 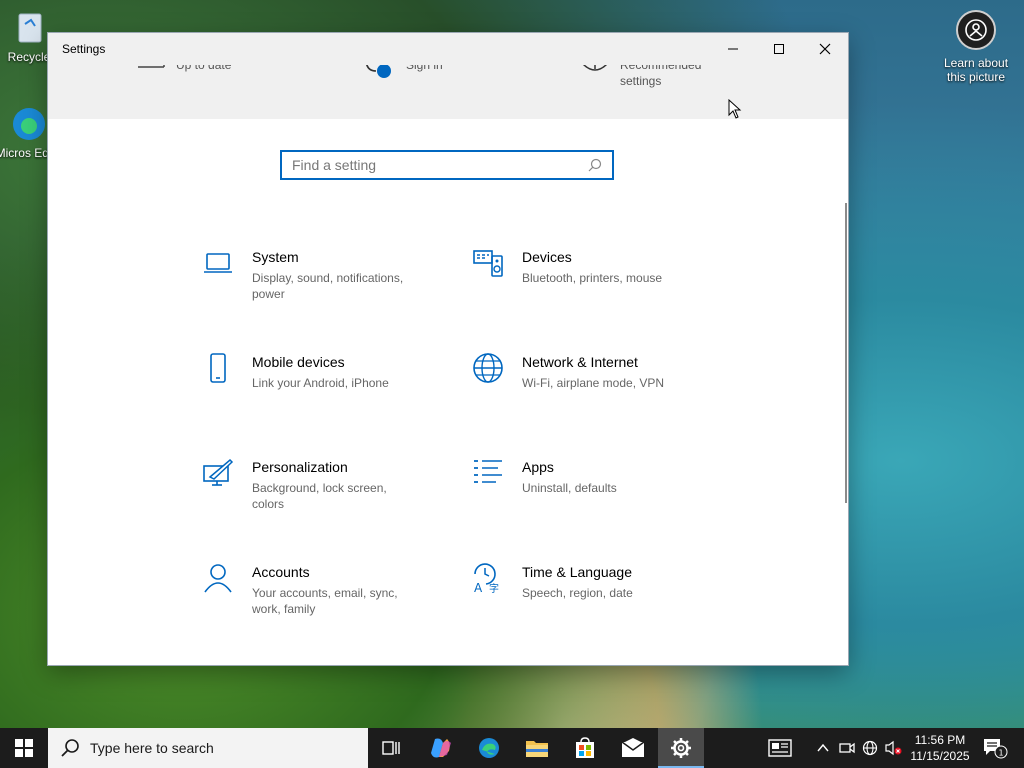 I want to click on category-desc: Uninstall, defaults, so click(x=569, y=488).